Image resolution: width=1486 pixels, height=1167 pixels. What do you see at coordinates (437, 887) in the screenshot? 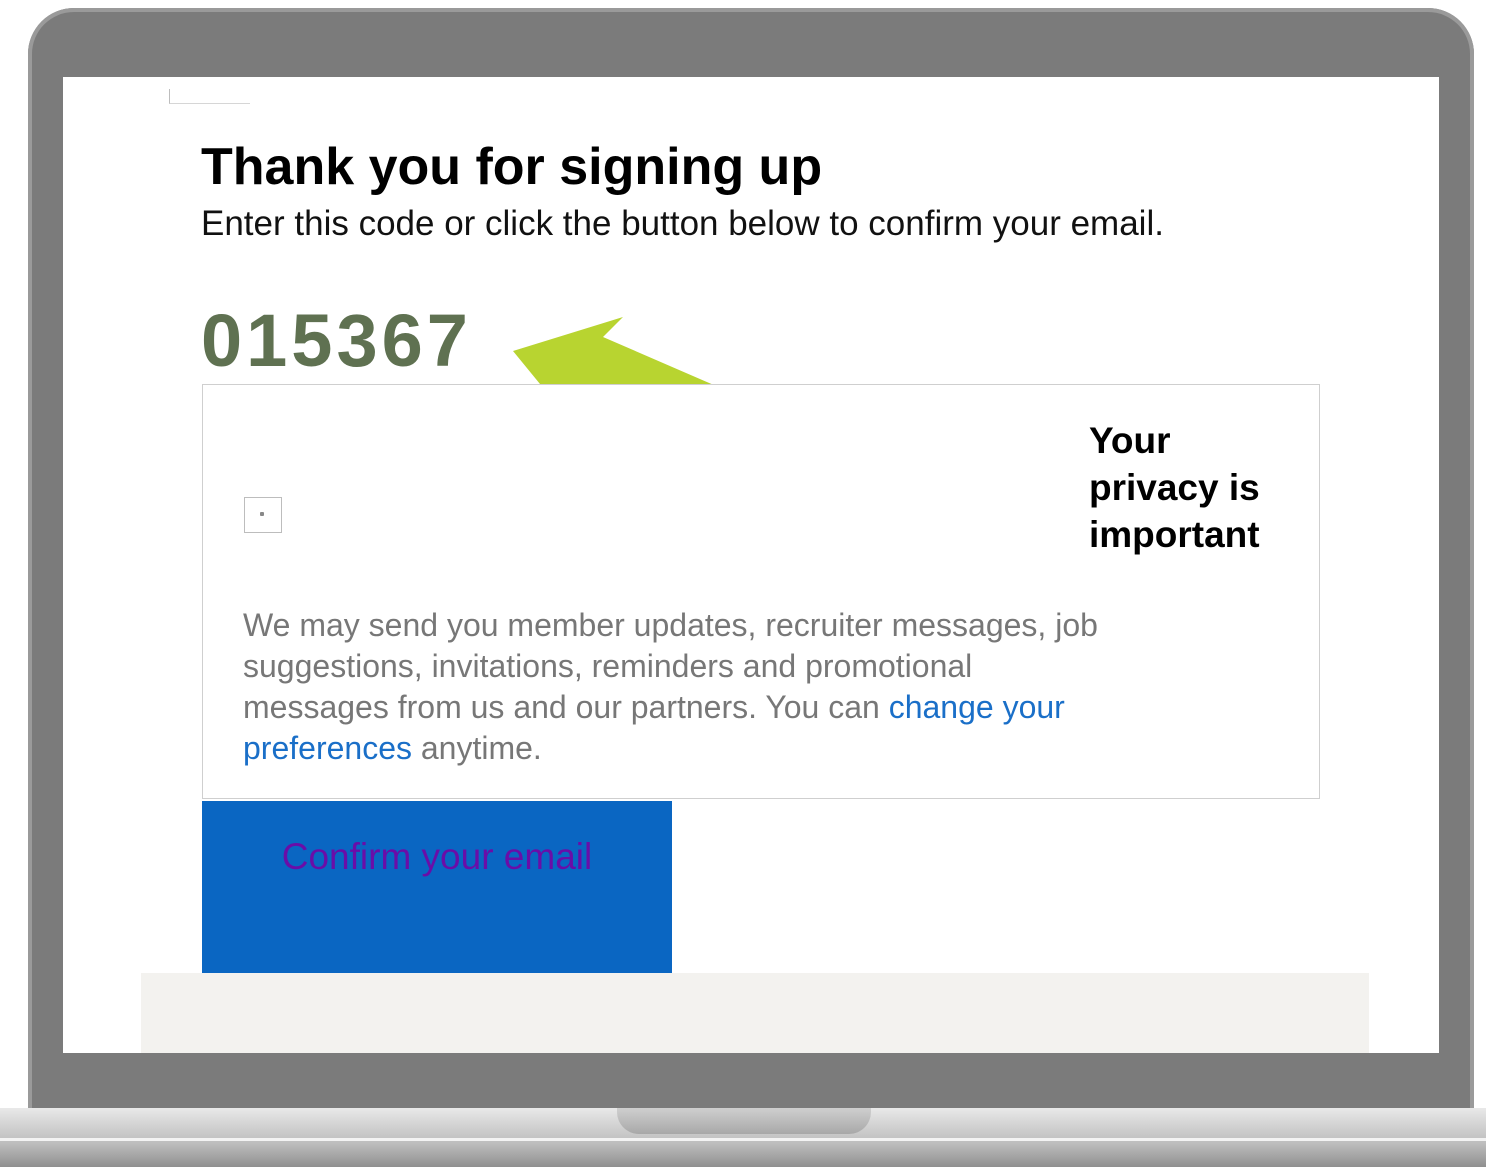
I see `confirm-email-button: Confirm your email` at bounding box center [437, 887].